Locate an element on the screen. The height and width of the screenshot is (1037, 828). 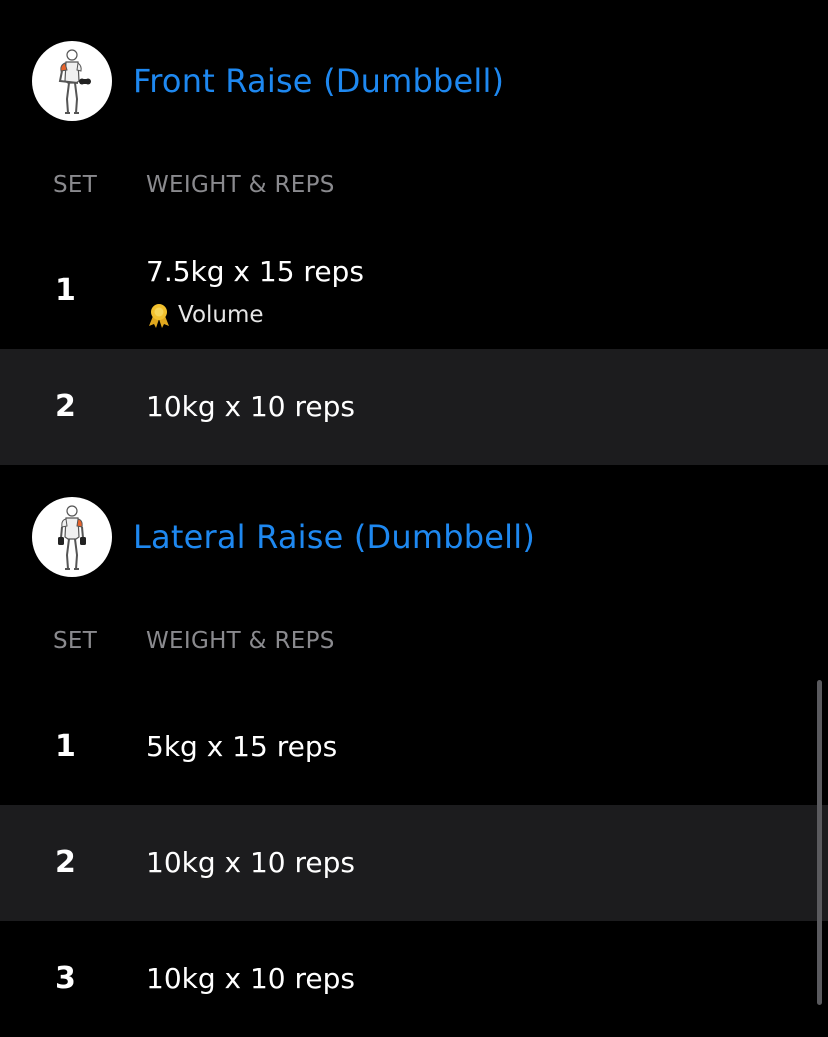
exercise-title: Lateral Raise (Dumbbell) is located at coordinates (334, 537).